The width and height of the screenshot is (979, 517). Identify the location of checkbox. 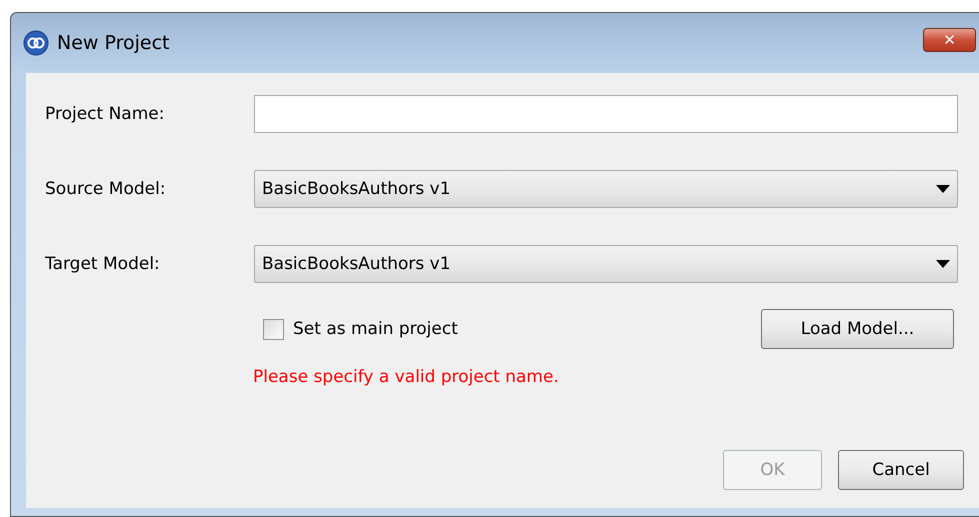
(273, 329).